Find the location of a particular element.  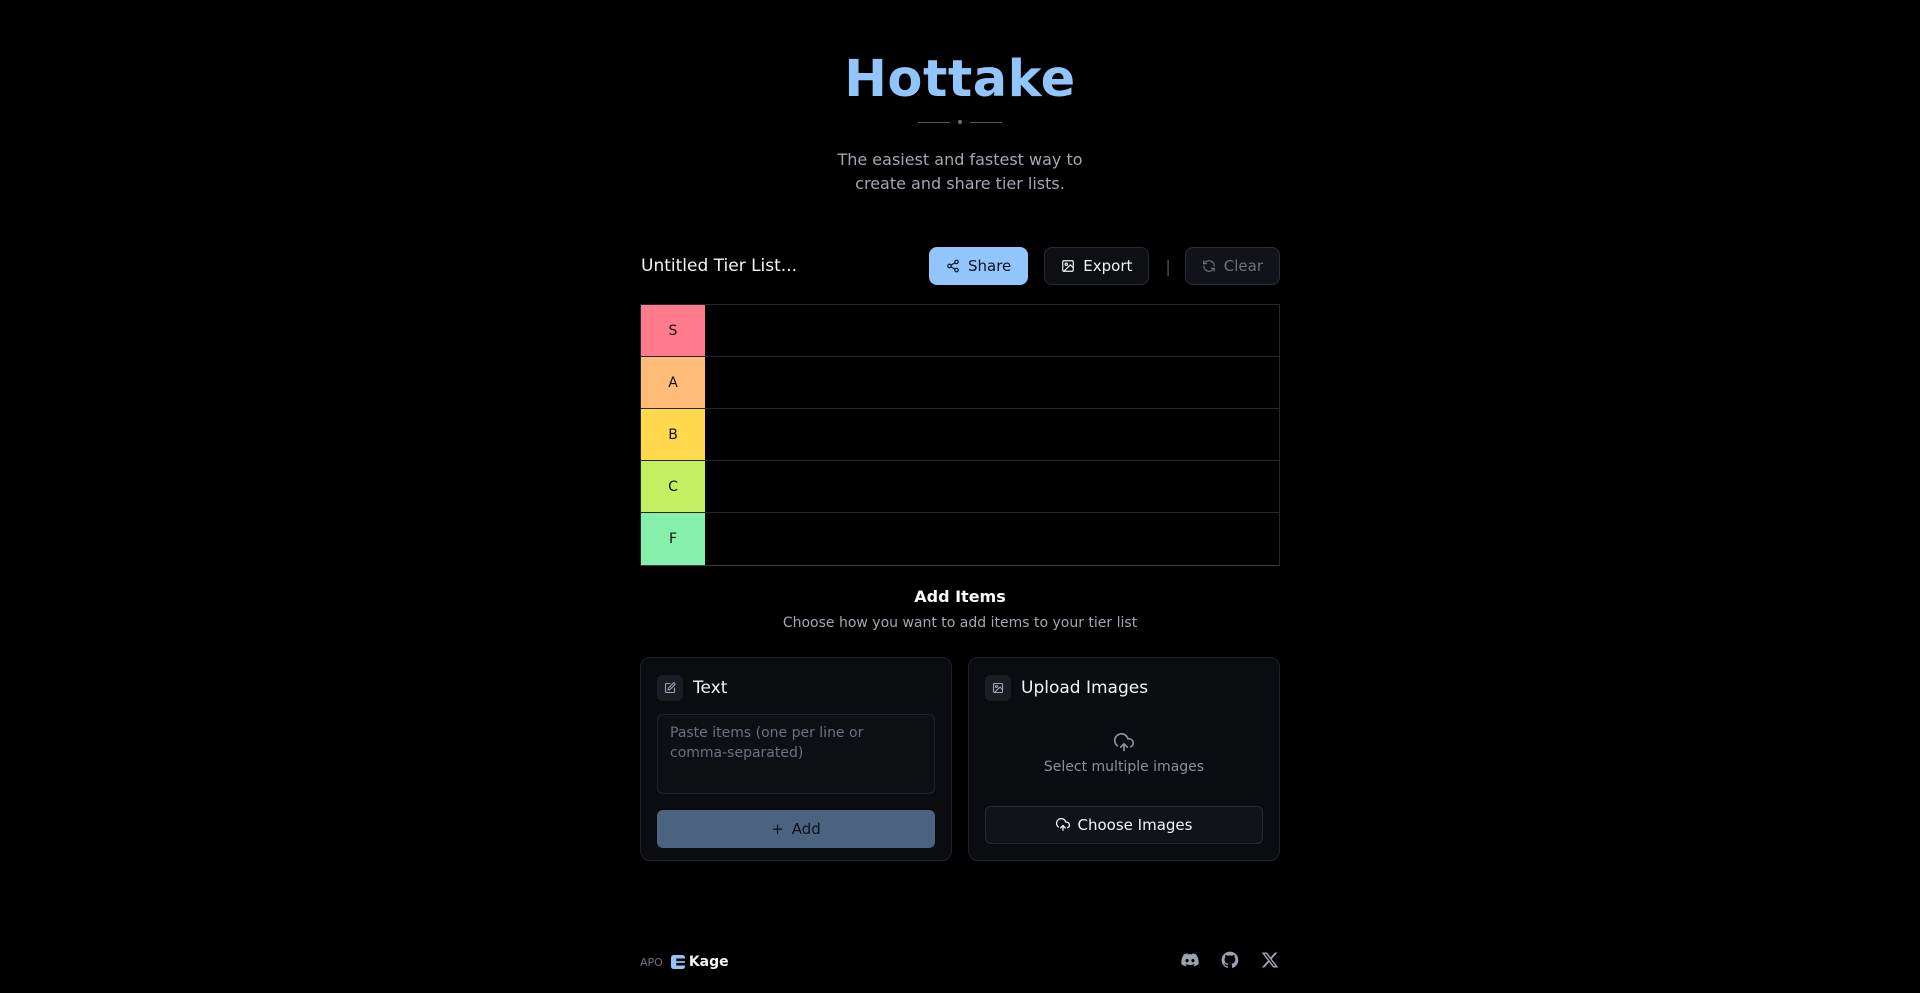

tier-label: B is located at coordinates (673, 434).